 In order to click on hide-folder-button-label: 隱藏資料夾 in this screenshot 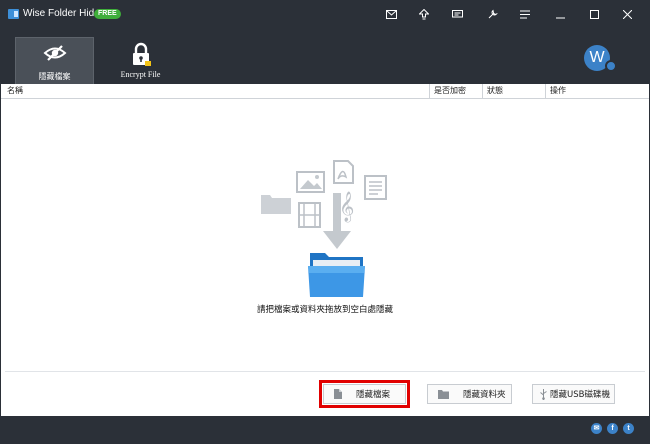, I will do `click(484, 395)`.